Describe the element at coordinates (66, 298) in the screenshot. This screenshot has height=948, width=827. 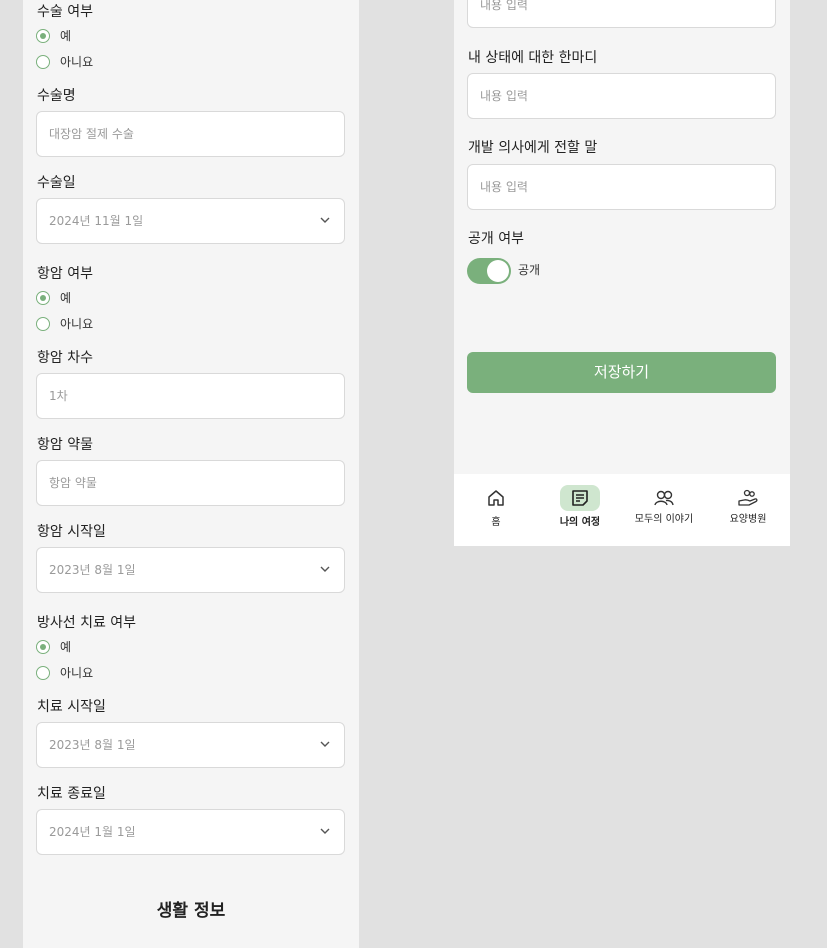
I see `chemo-yes-text: 예` at that location.